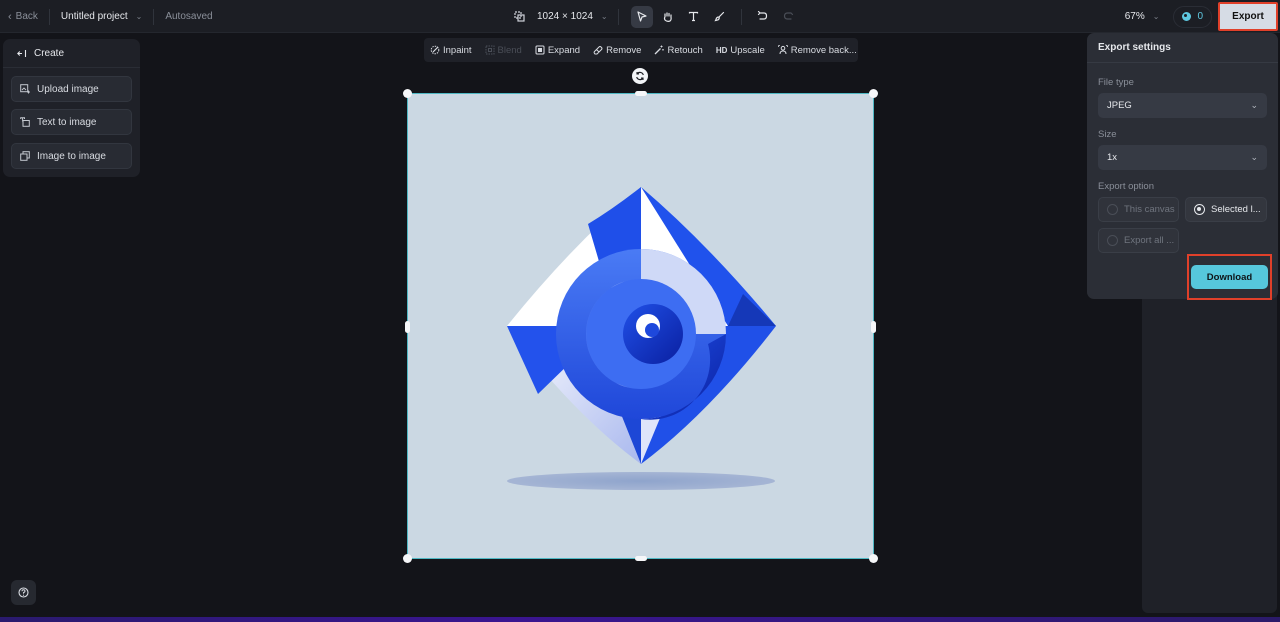  Describe the element at coordinates (1134, 16) in the screenshot. I see `zoom-level: 67%` at that location.